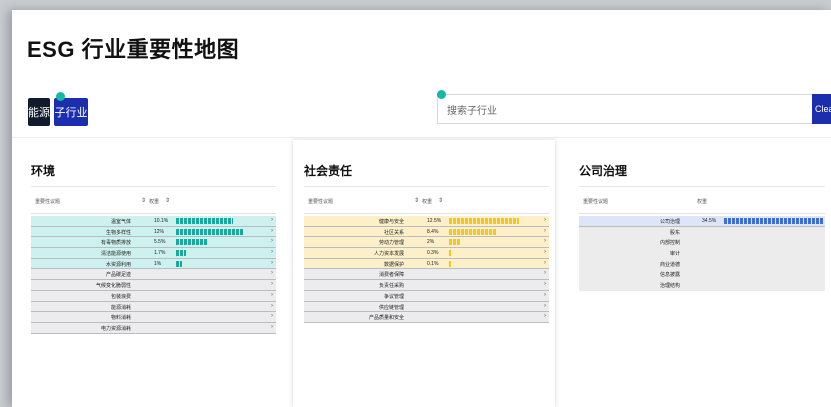 This screenshot has height=407, width=831. Describe the element at coordinates (71, 112) in the screenshot. I see `sub-industry-button: 子行业` at that location.